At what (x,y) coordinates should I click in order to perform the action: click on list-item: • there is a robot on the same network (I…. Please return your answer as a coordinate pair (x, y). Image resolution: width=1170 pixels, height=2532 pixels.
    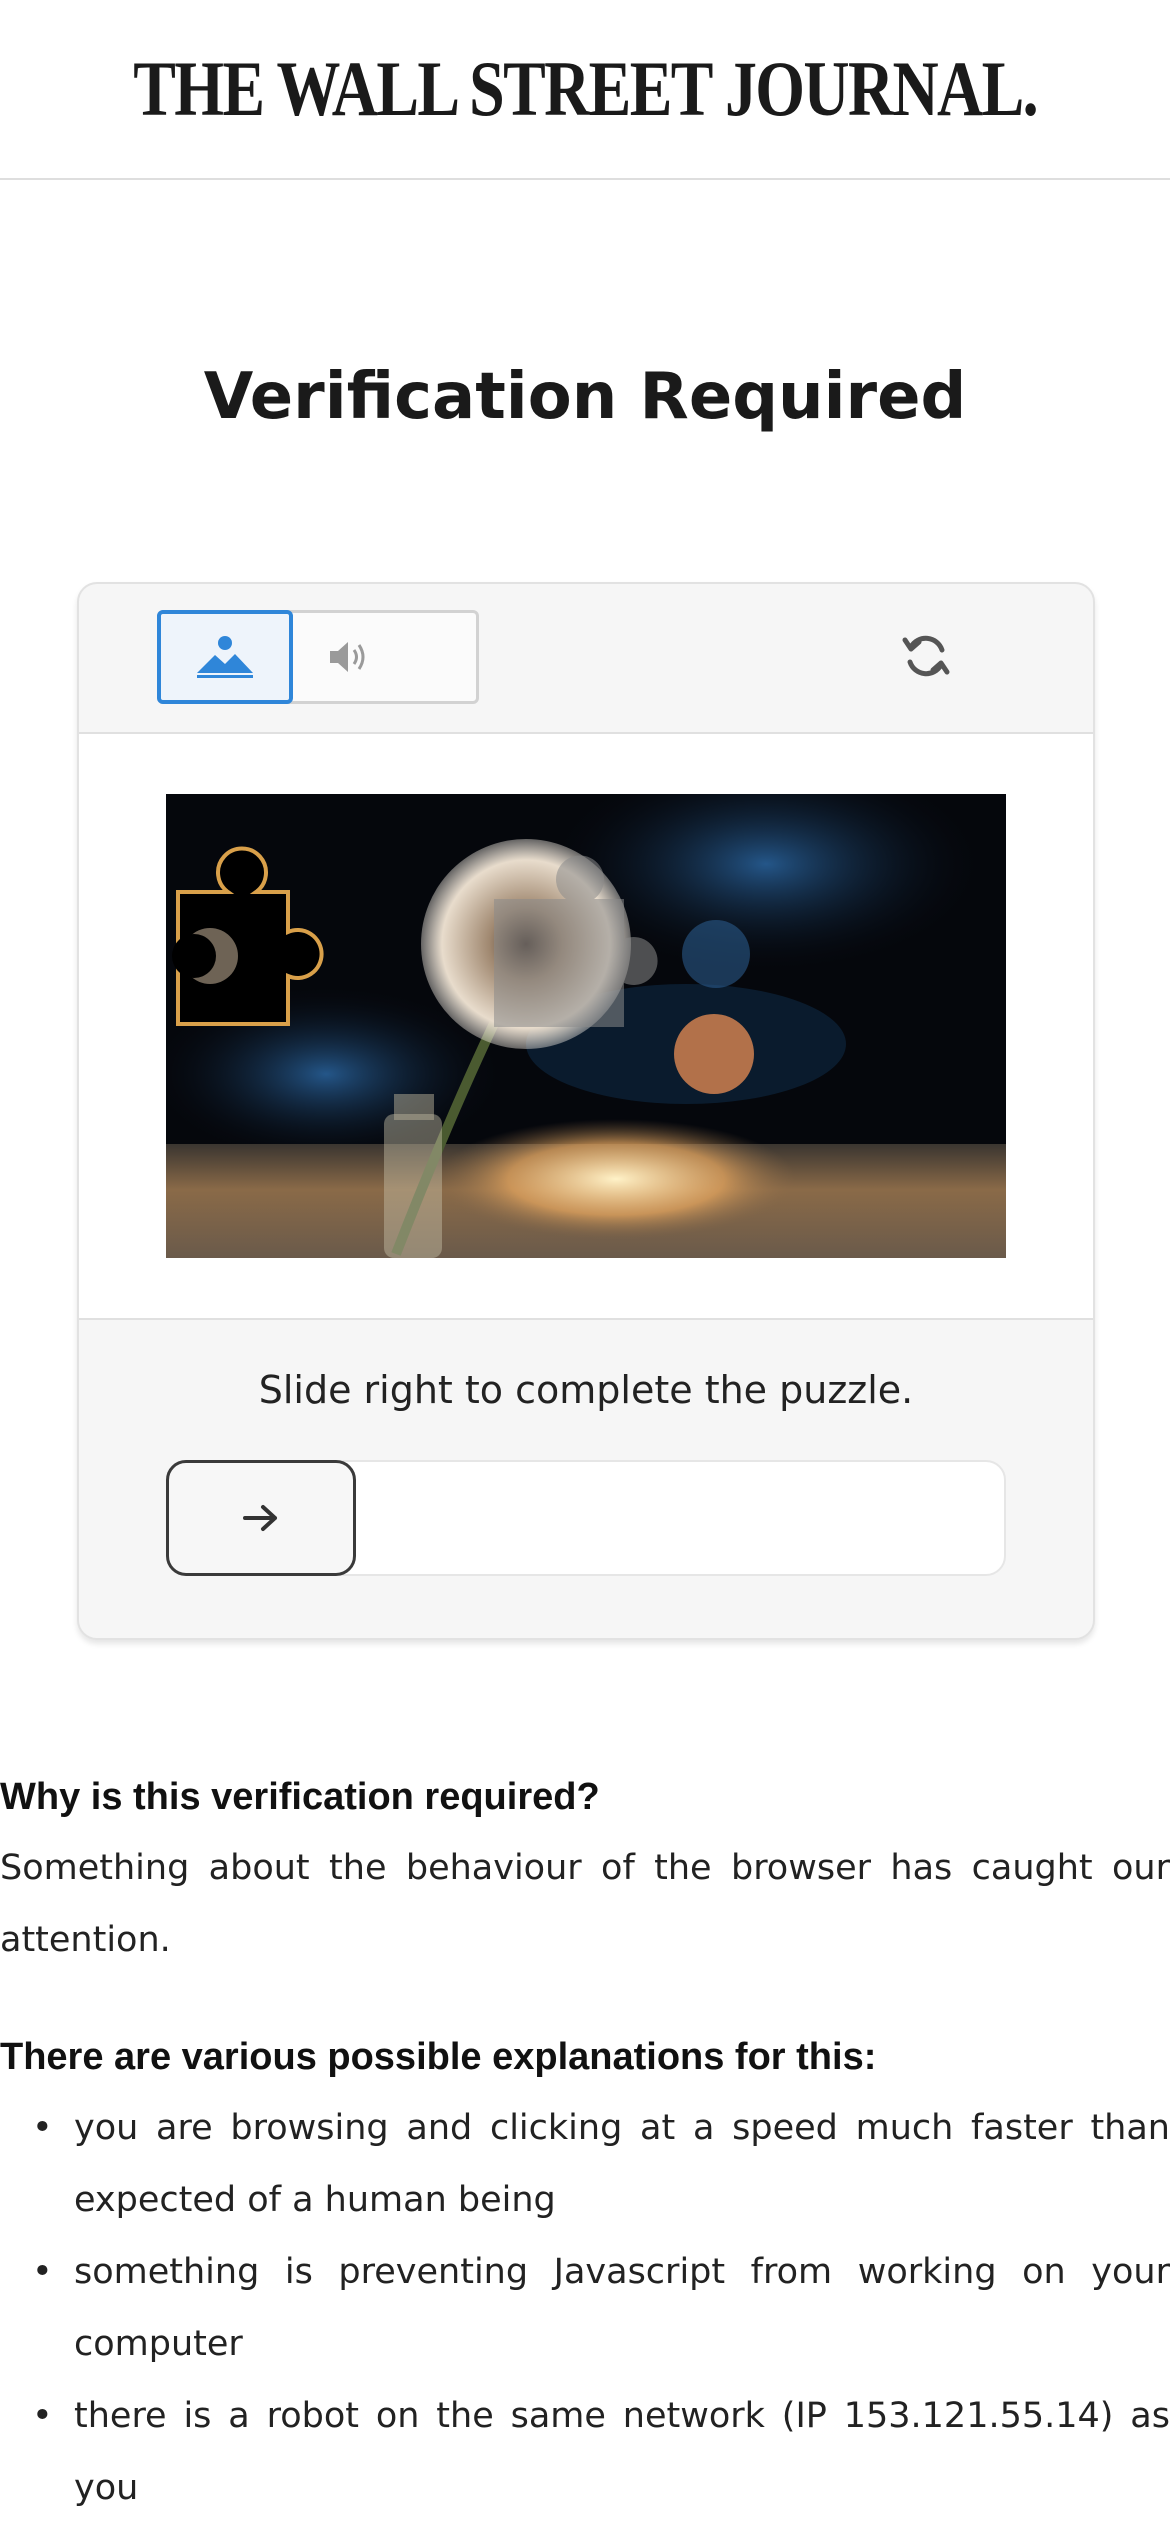
    Looking at the image, I should click on (601, 2452).